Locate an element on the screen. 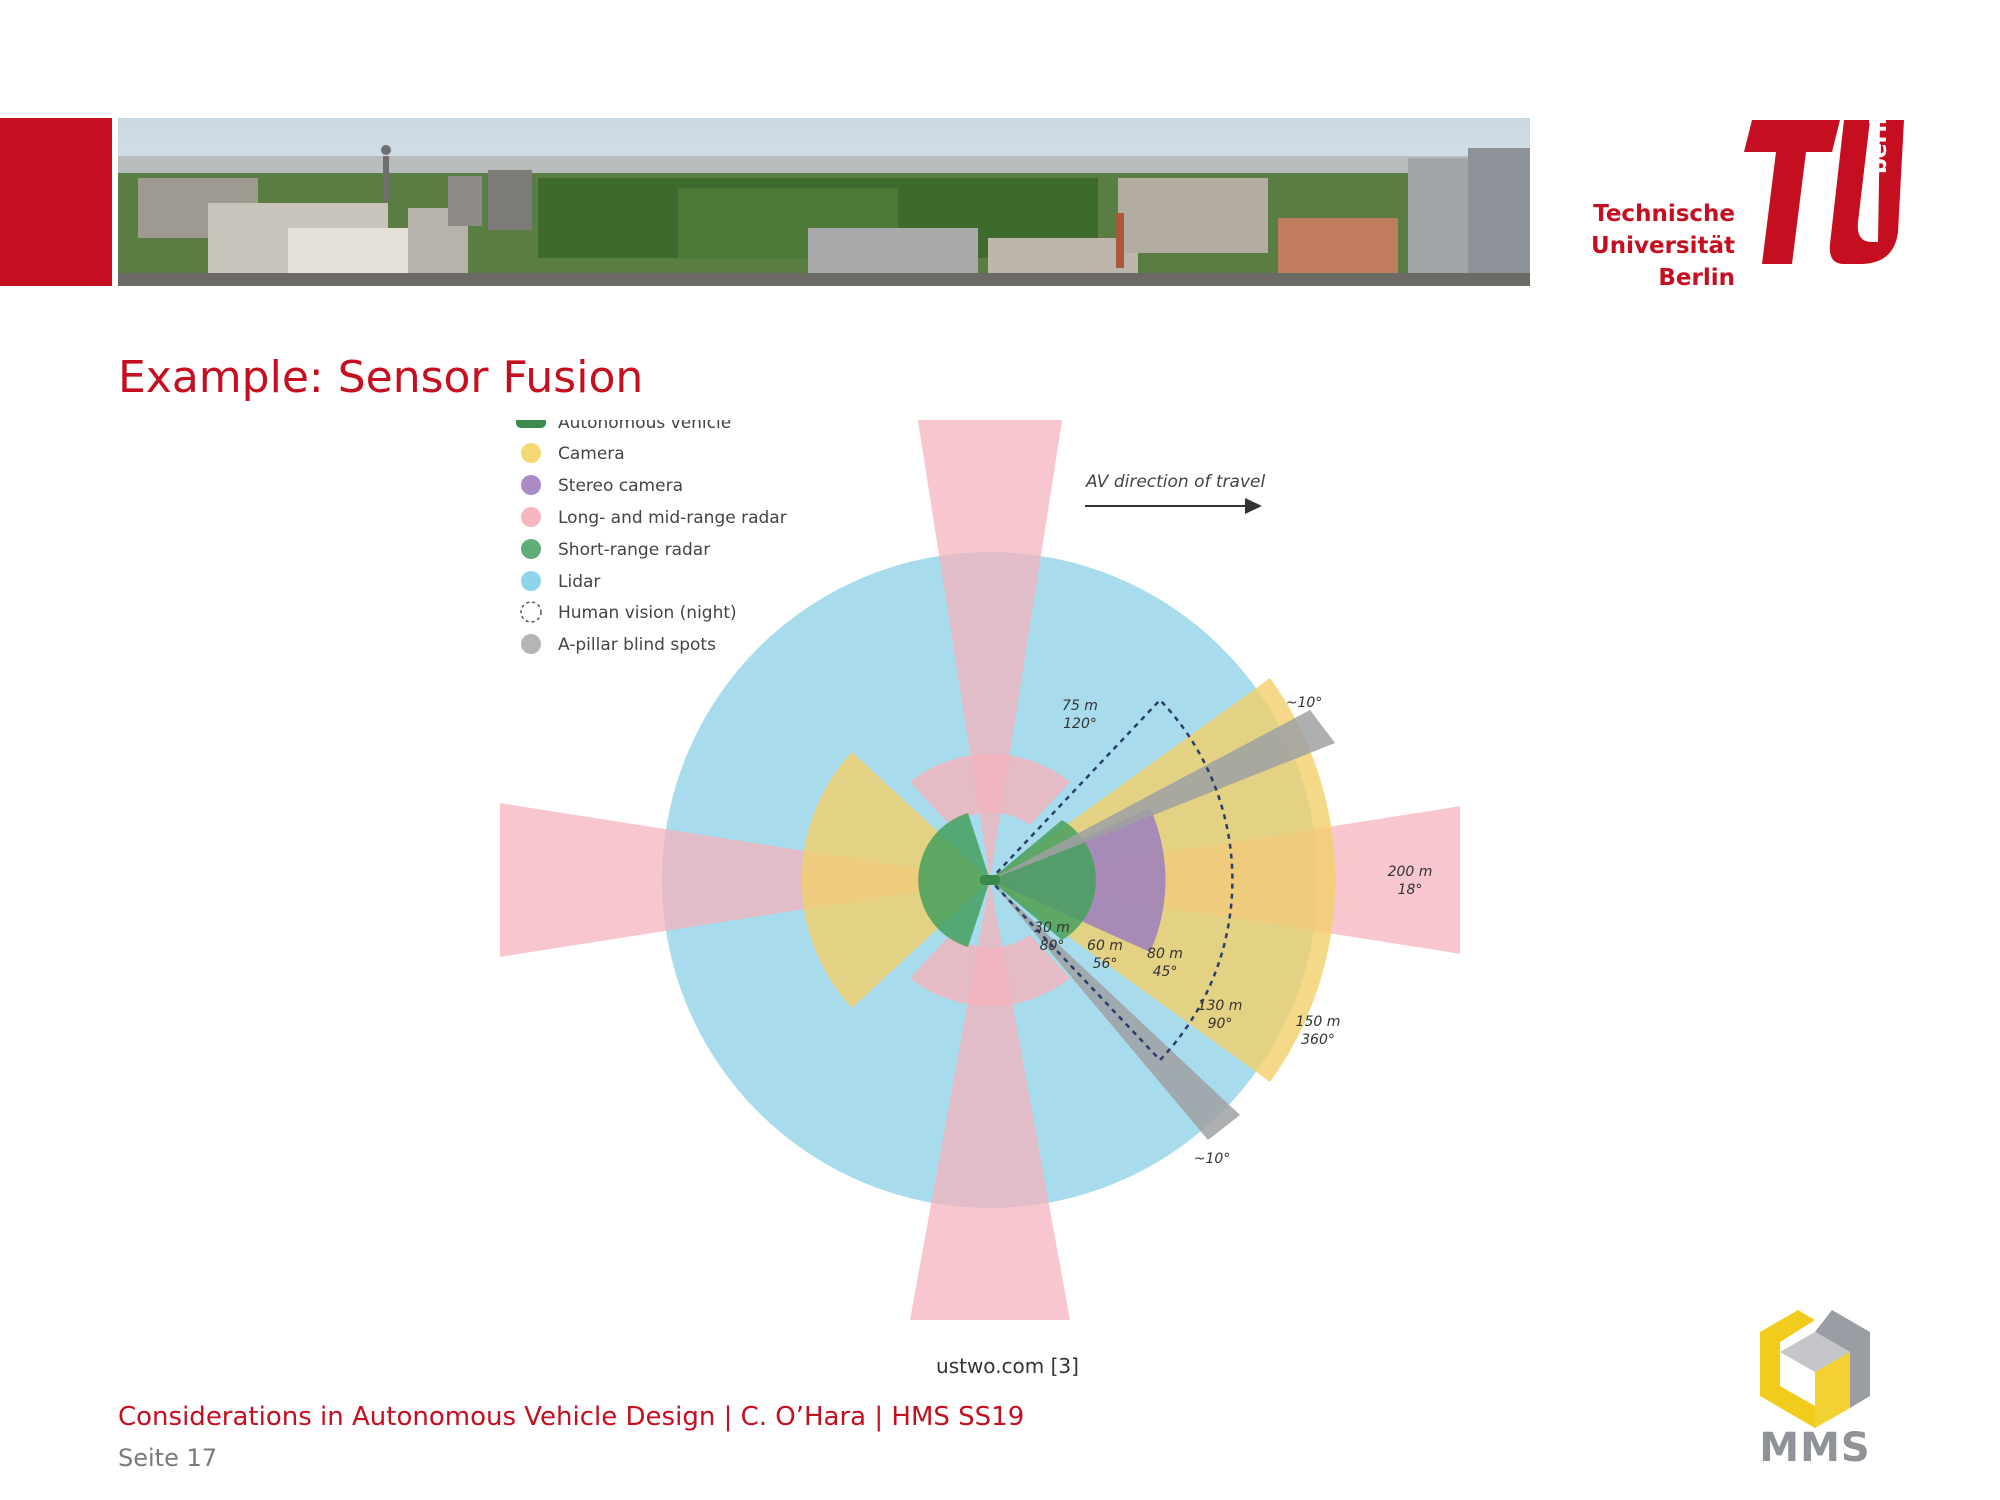  legend-item: Lidar is located at coordinates (560, 581).